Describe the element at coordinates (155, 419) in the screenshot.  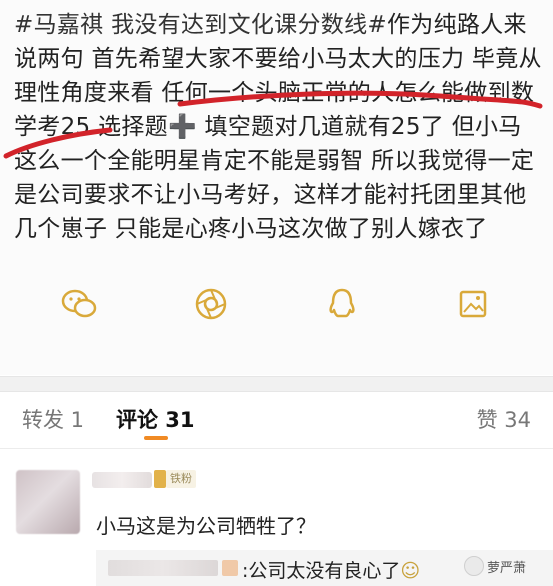
I see `tab-comments: 评论 31` at that location.